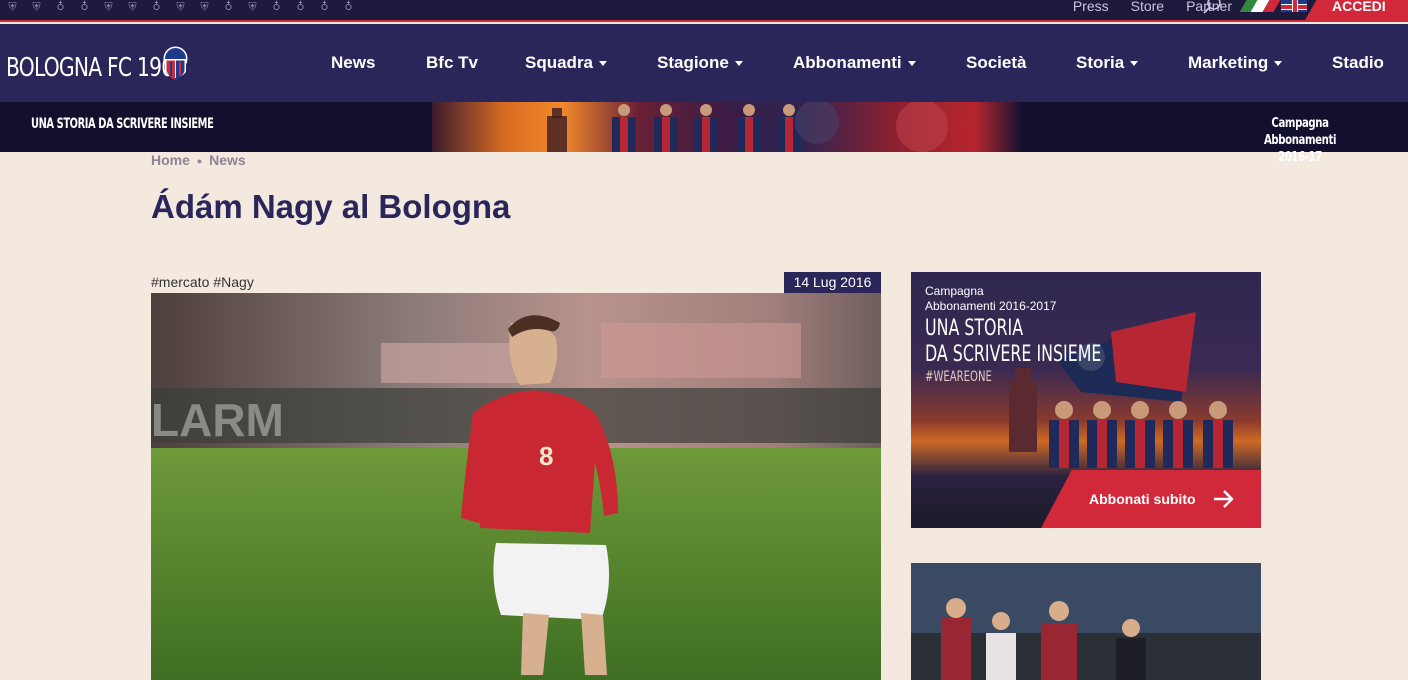 This screenshot has height=680, width=1408. I want to click on page-title: Ádám Nagy al Bologna, so click(331, 206).